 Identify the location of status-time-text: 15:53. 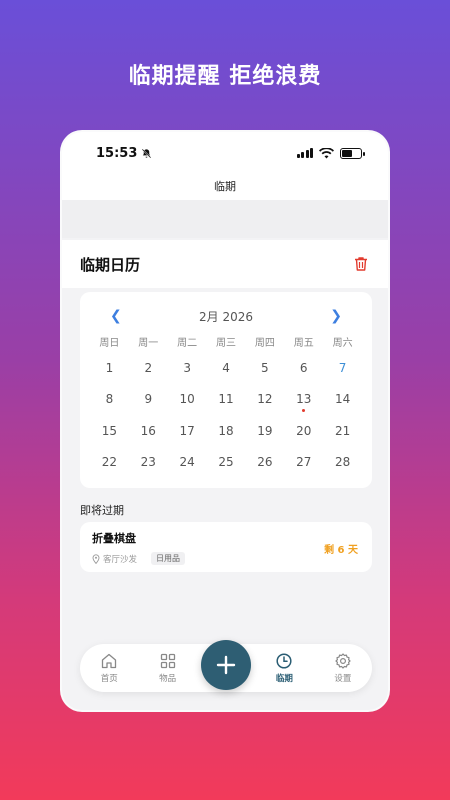
(117, 153).